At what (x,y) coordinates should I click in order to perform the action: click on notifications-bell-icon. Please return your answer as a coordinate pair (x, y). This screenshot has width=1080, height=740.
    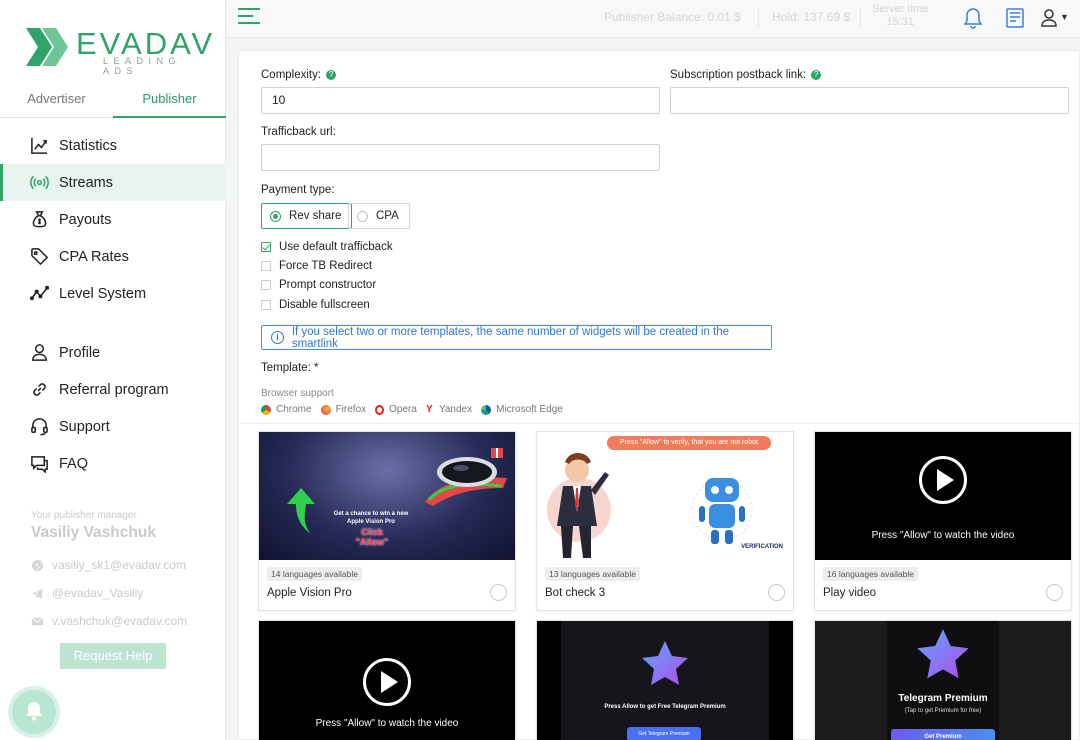
    Looking at the image, I should click on (973, 18).